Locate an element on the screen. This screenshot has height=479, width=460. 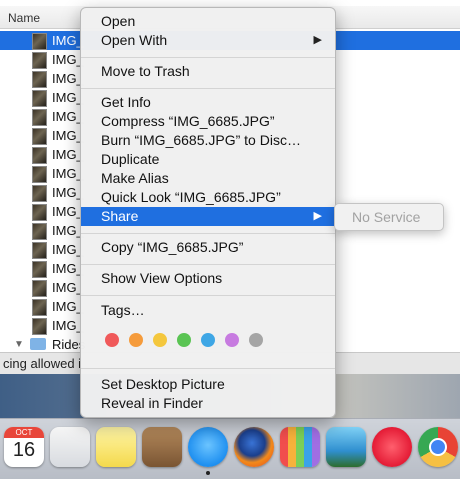
calendar-month: OCT is located at coordinates (24, 432).